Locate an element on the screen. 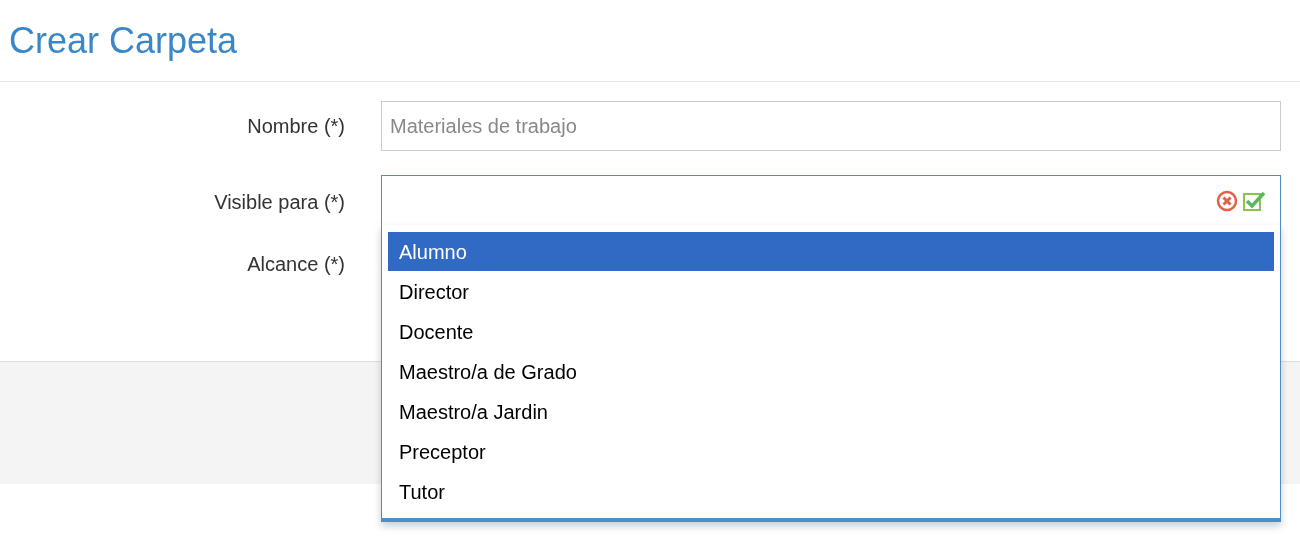 The height and width of the screenshot is (536, 1300). dropdown-option: Preceptor is located at coordinates (831, 451).